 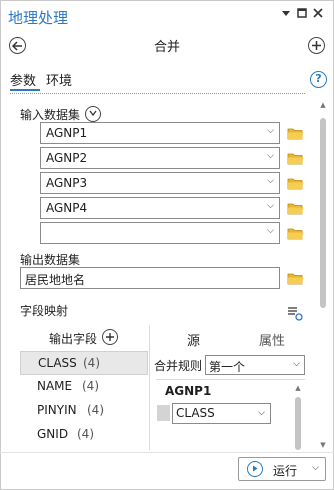 What do you see at coordinates (59, 79) in the screenshot?
I see `tab-environments: 环境` at bounding box center [59, 79].